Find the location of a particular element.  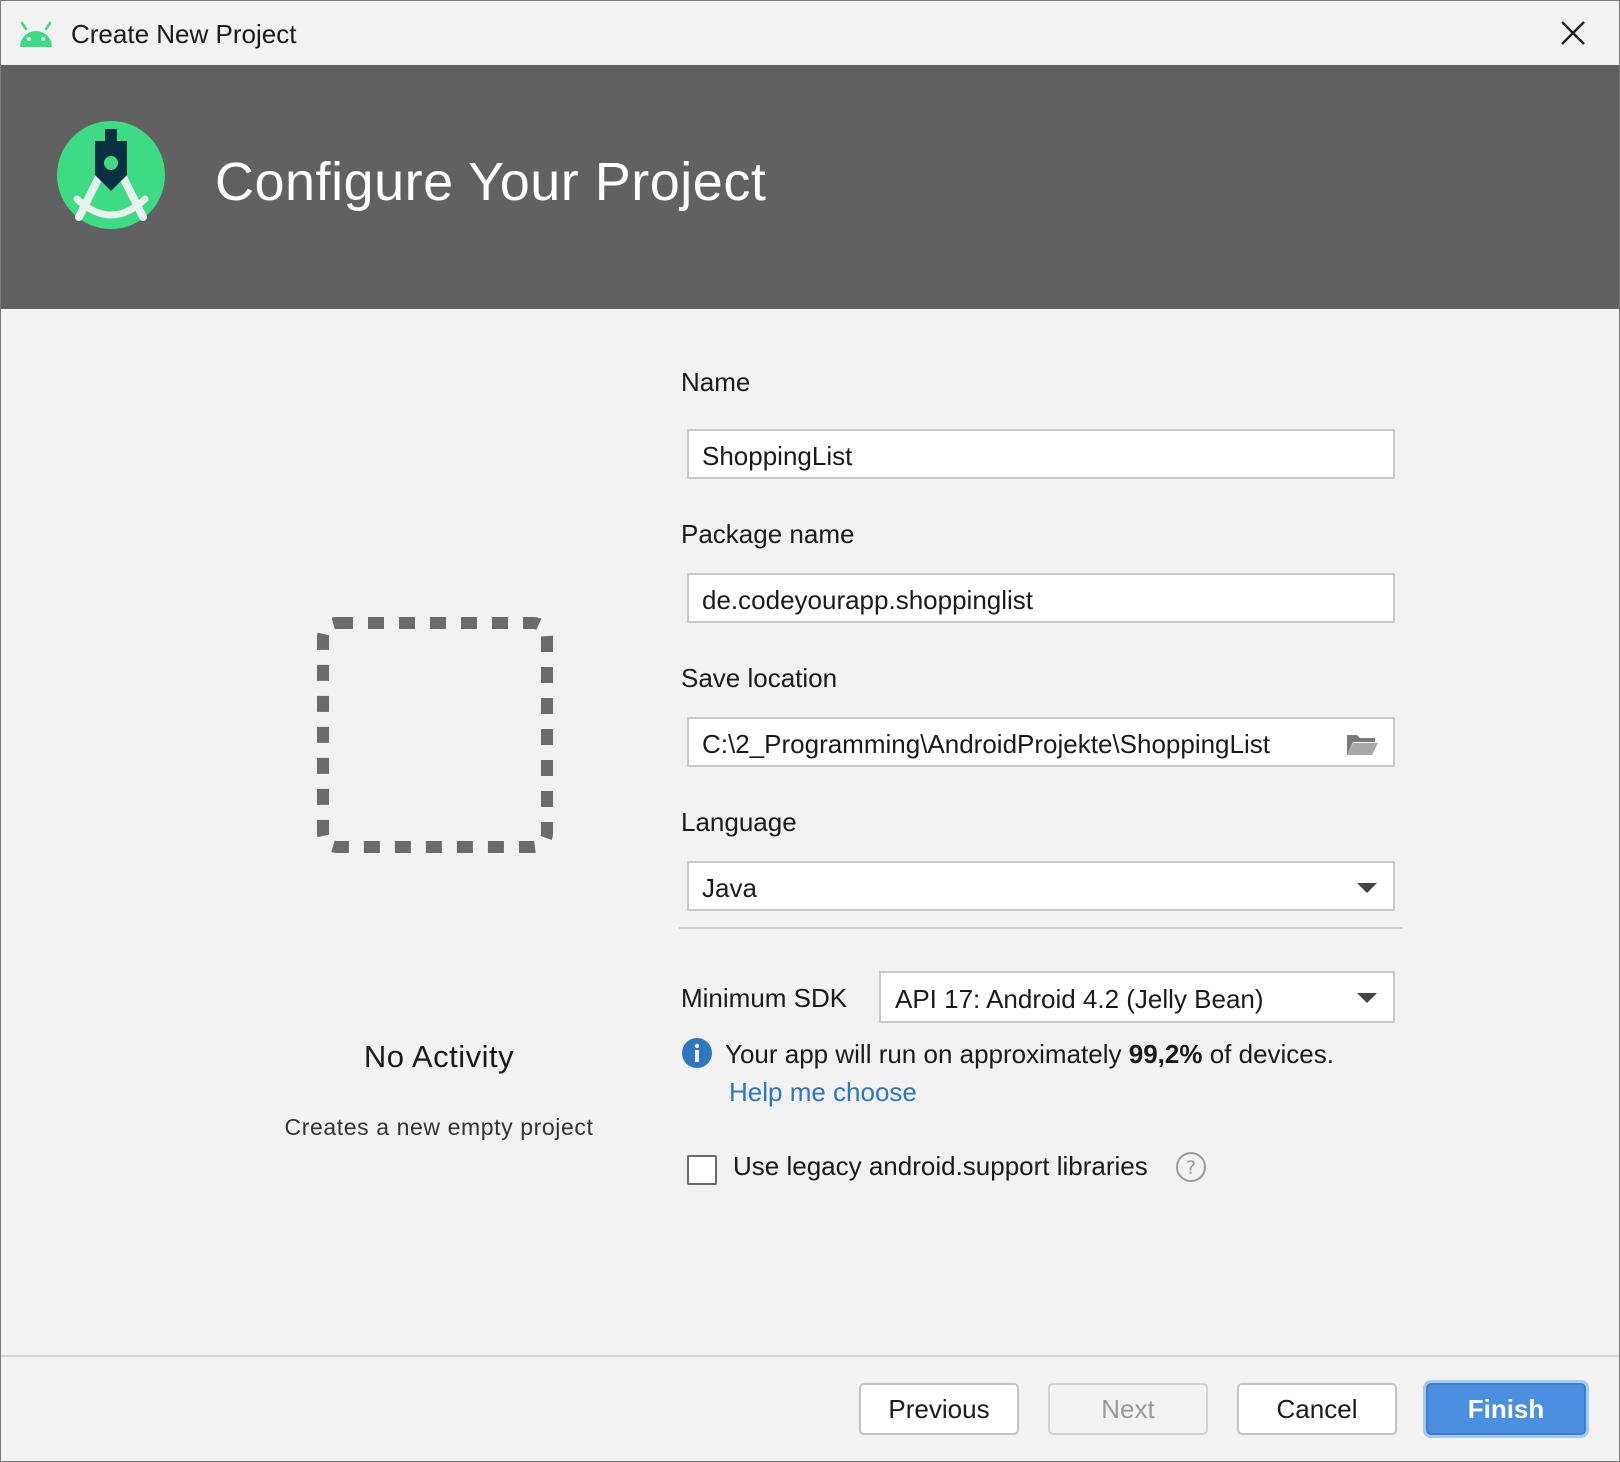

package-name-value: de.codeyourapp.shoppinglist is located at coordinates (868, 600).